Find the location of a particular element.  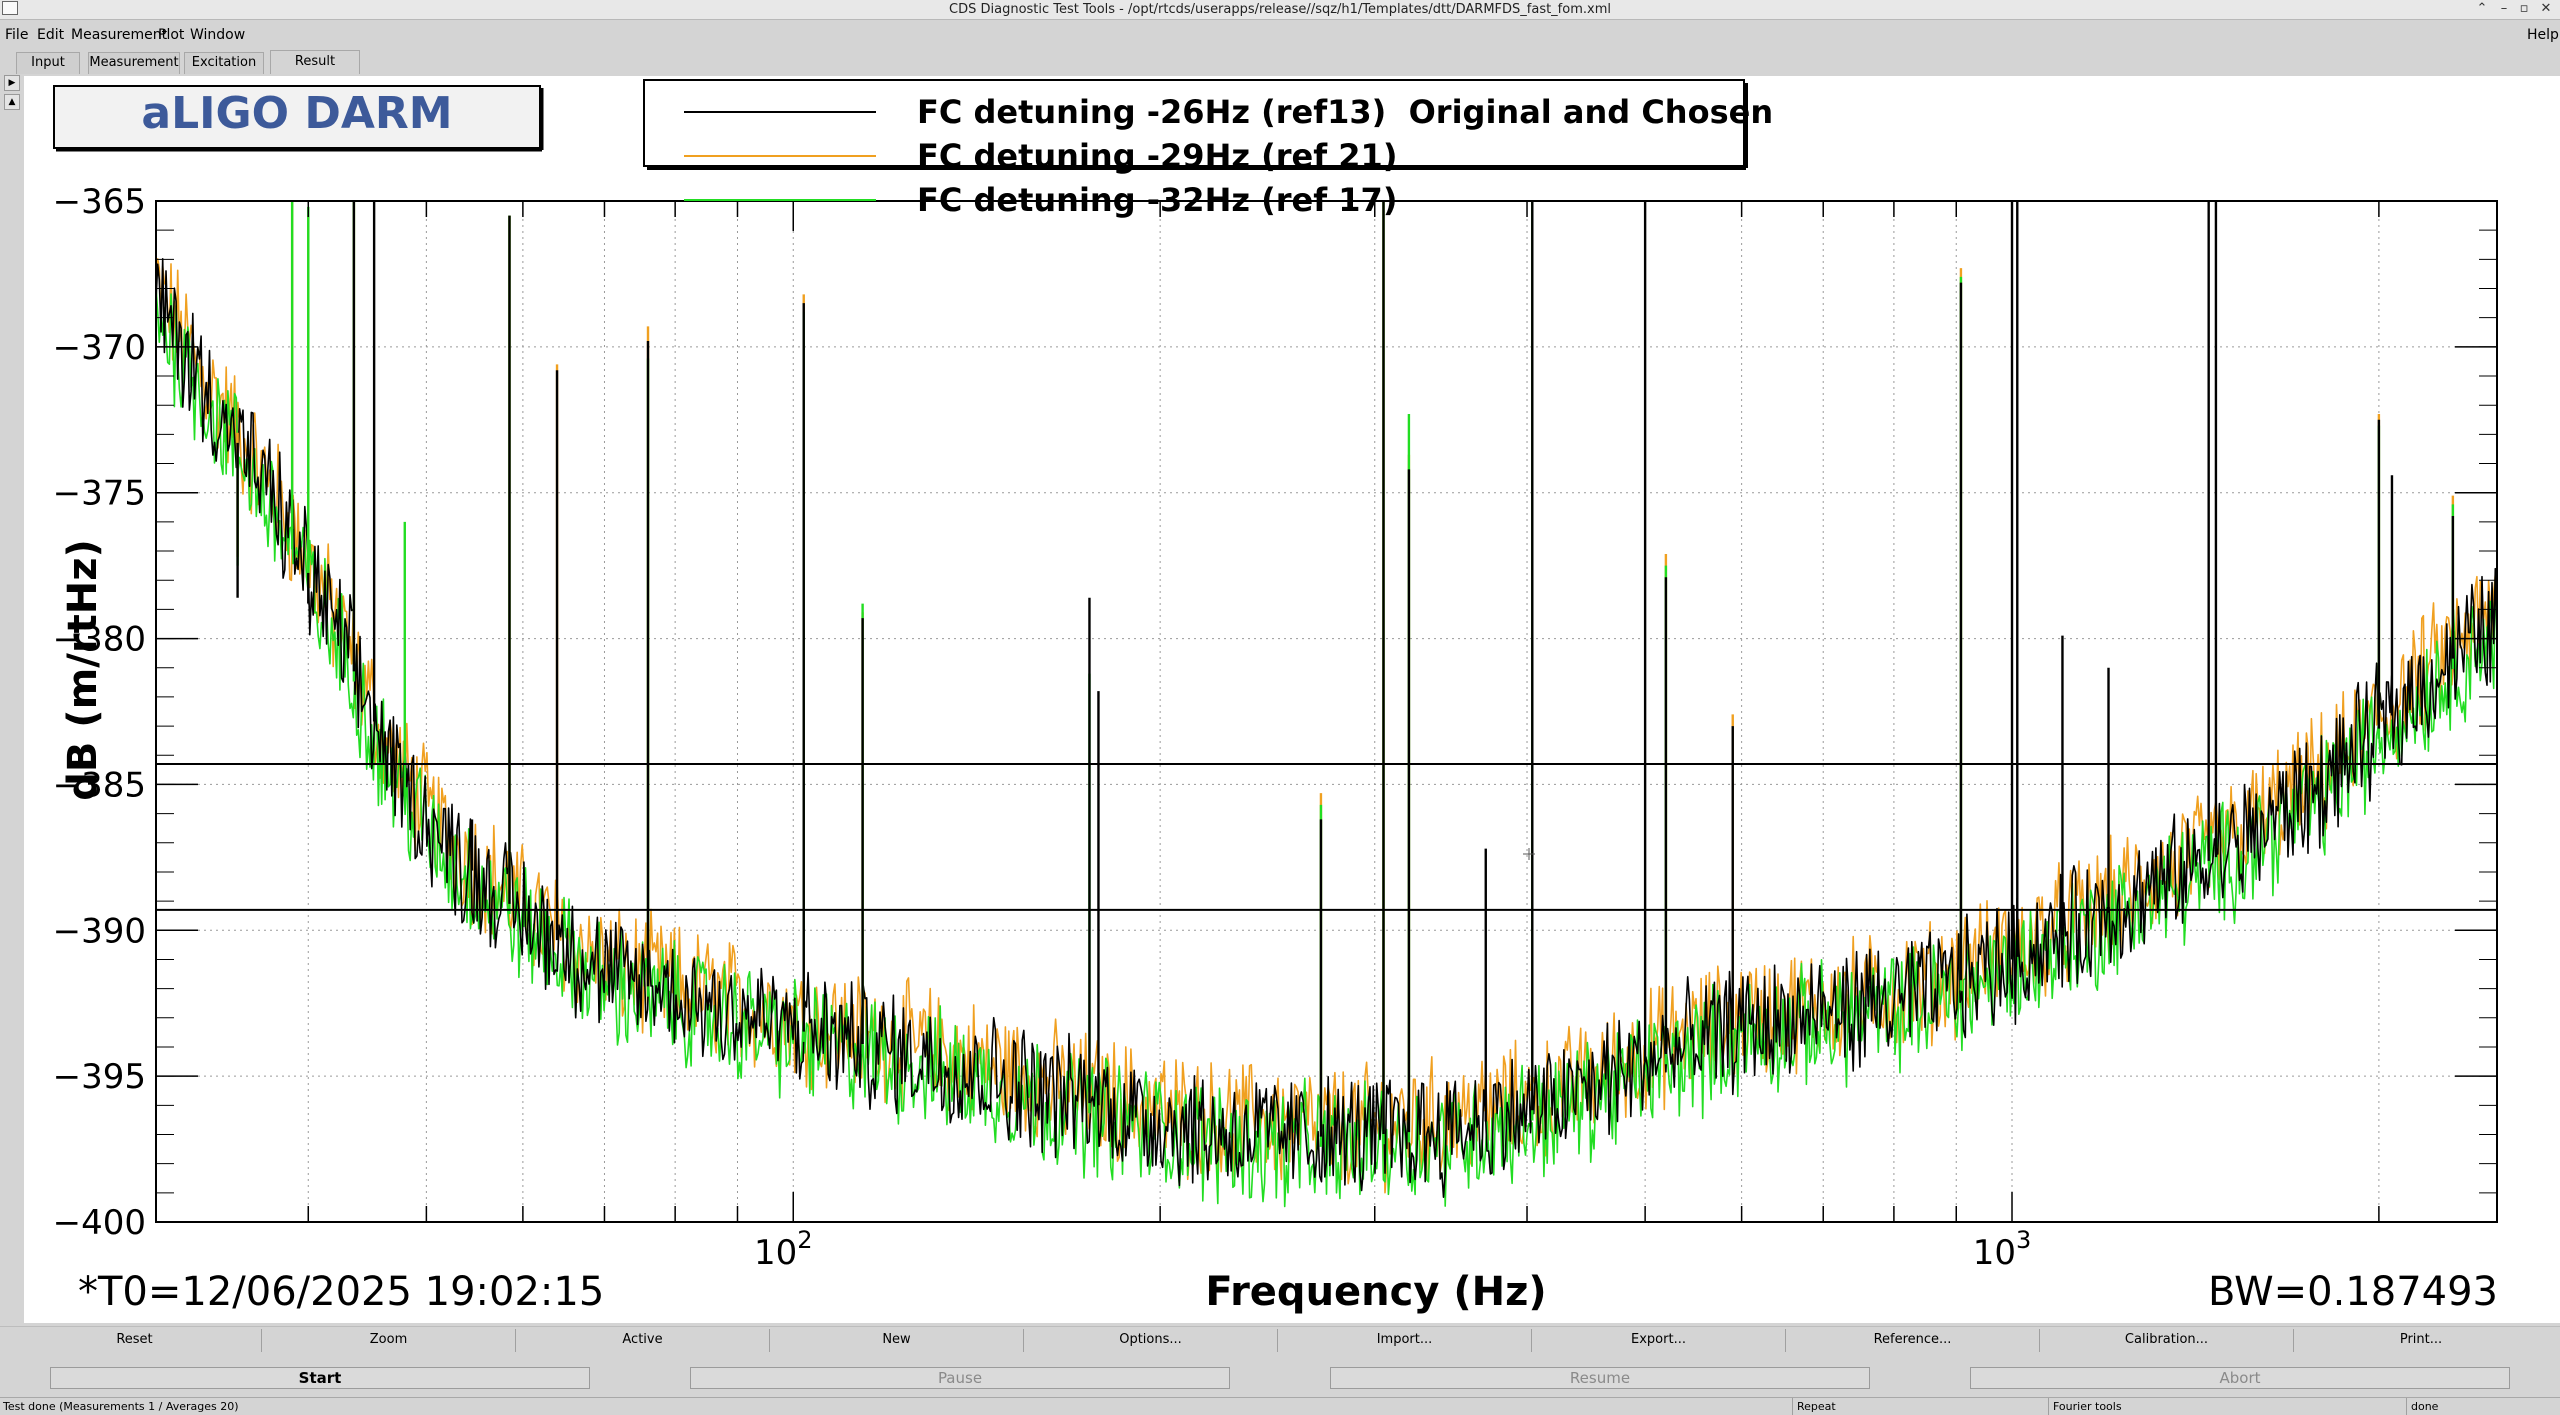

y-axis-label: dB (m/rtHz) is located at coordinates (83, 670).